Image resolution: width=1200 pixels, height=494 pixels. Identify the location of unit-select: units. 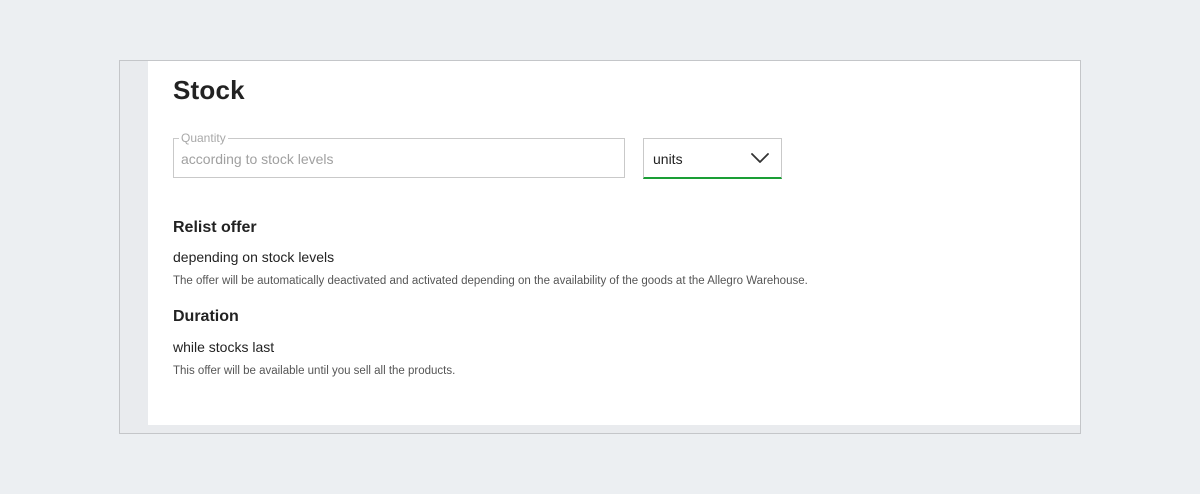
(712, 158).